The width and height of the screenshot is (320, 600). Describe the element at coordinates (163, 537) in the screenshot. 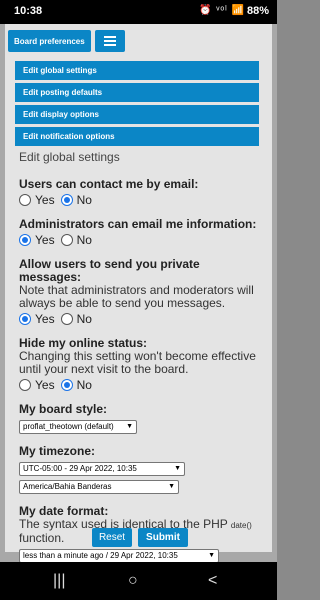

I see `submit-button: Submit` at that location.